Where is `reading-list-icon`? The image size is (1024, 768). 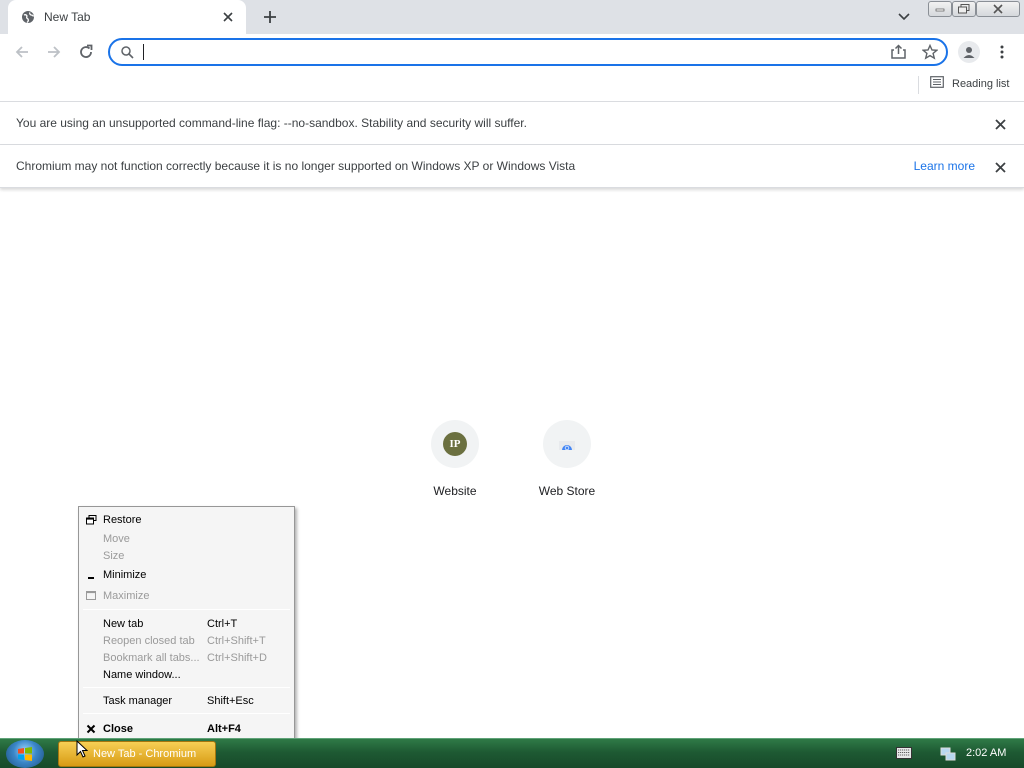 reading-list-icon is located at coordinates (937, 83).